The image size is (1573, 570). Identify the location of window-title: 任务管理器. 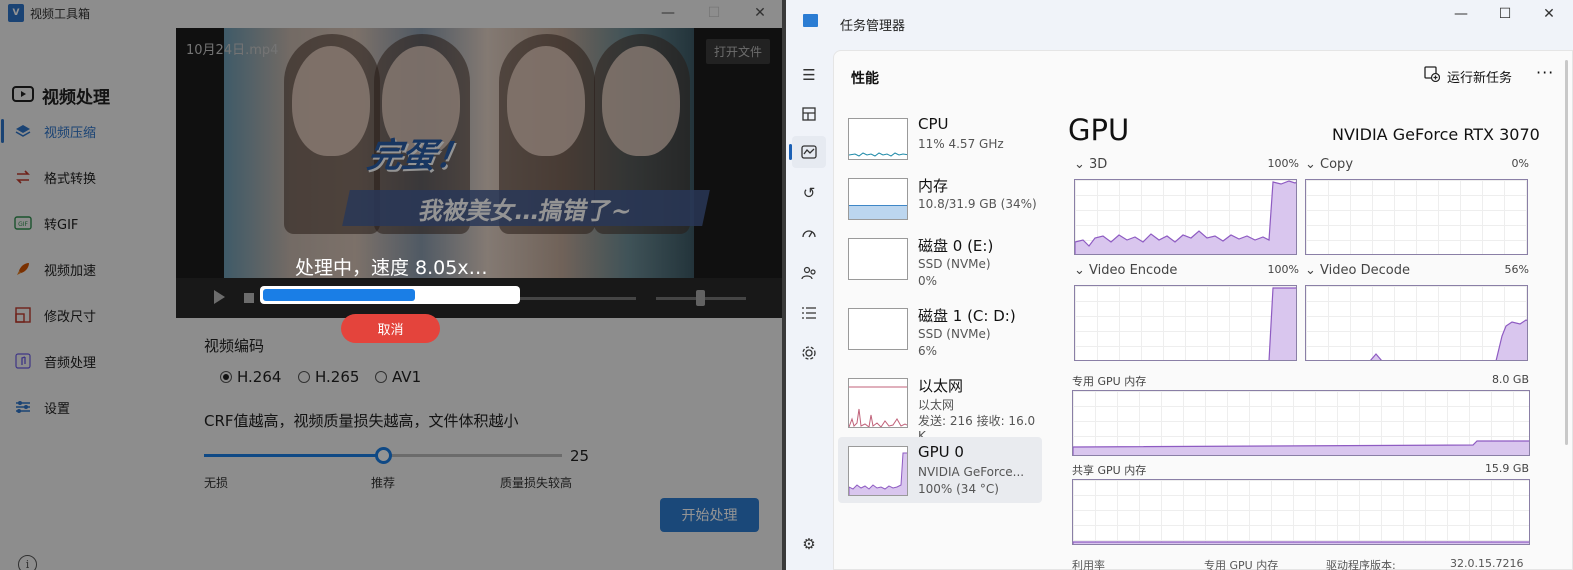
(873, 26).